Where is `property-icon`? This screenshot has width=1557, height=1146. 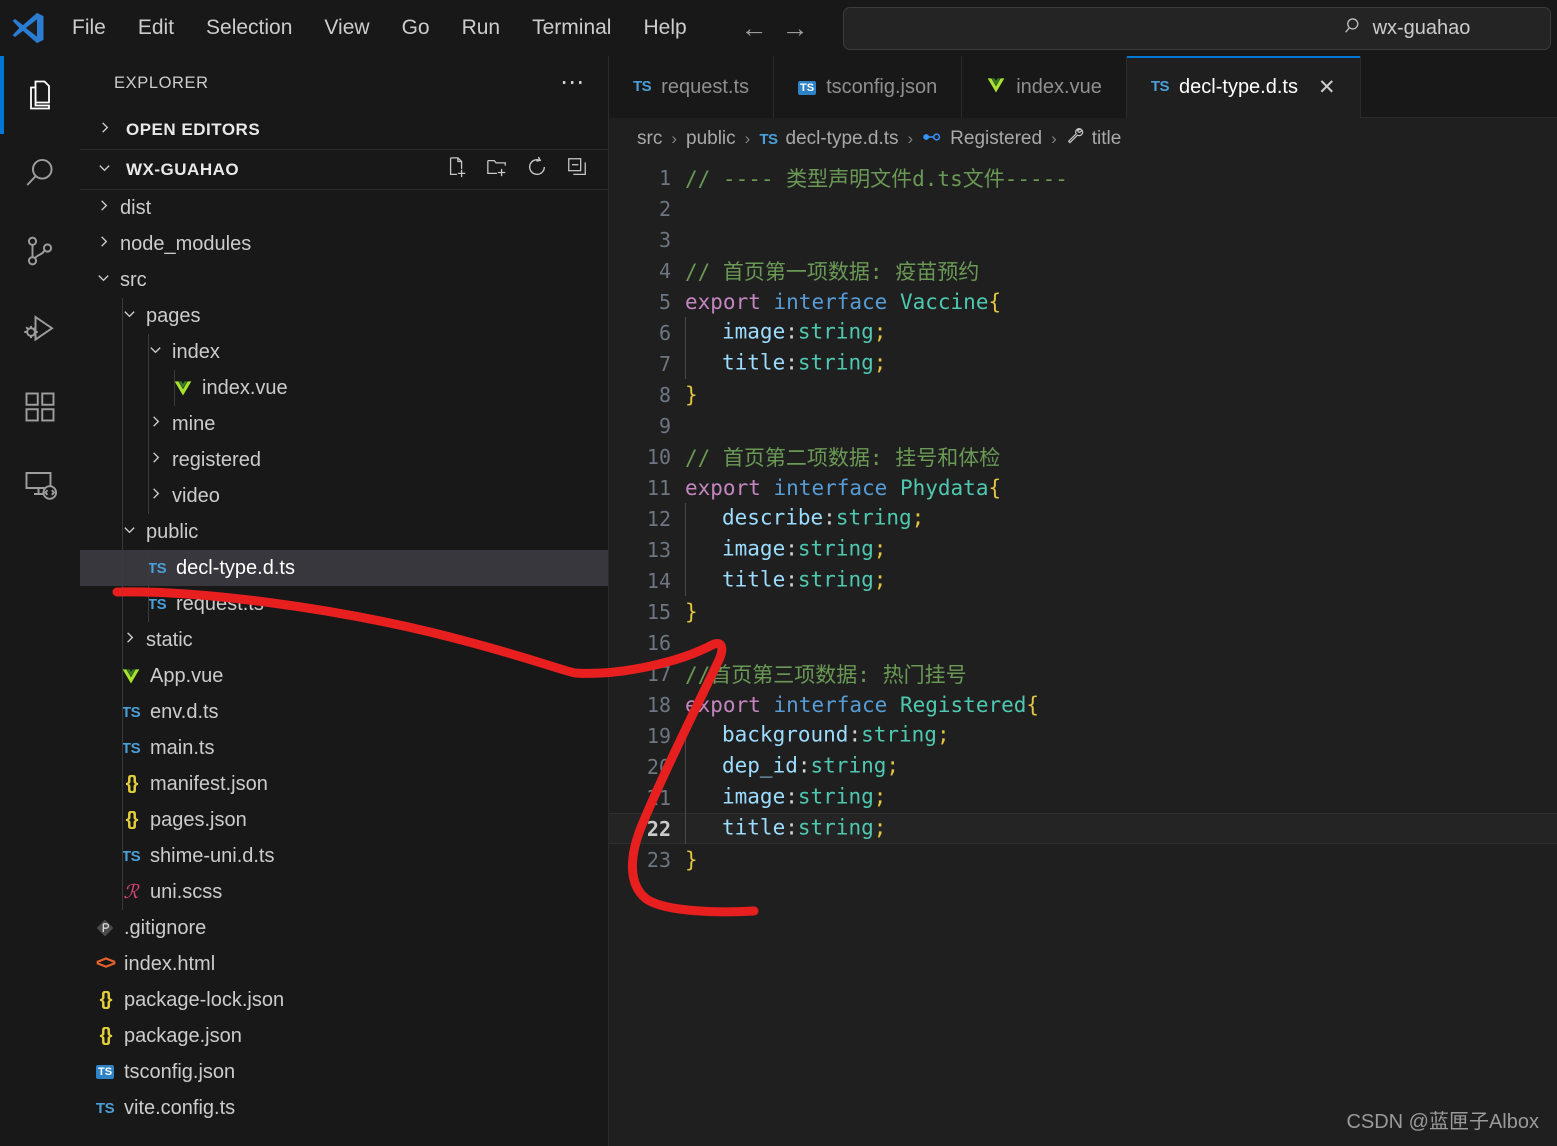 property-icon is located at coordinates (1075, 139).